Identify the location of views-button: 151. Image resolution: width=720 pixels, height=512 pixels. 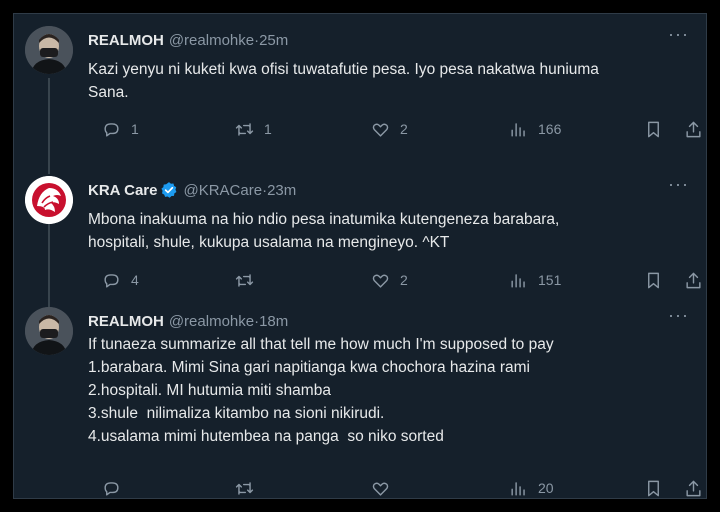
(535, 280).